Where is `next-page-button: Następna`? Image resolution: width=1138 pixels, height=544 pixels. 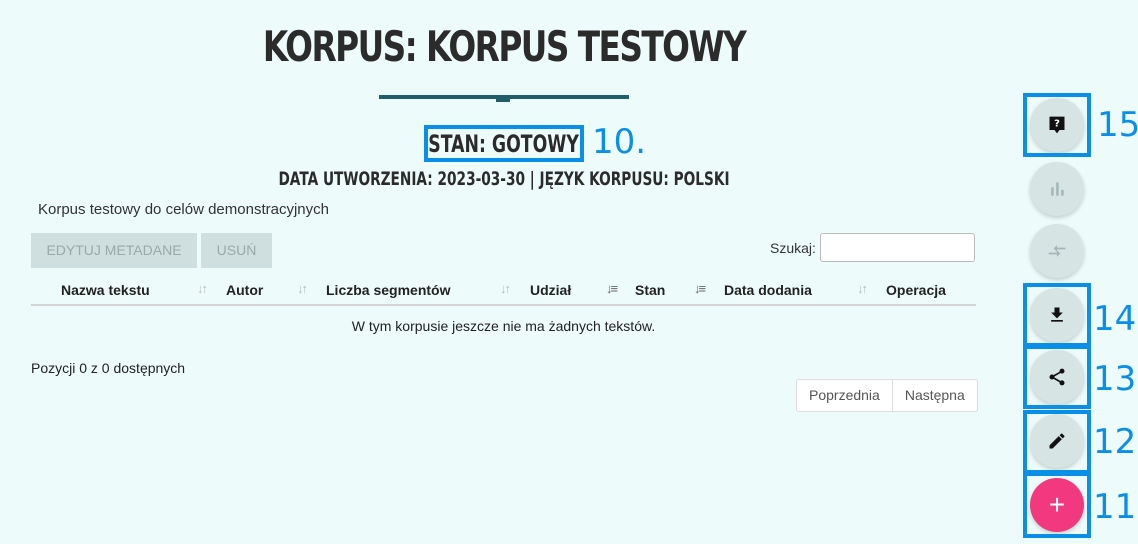
next-page-button: Następna is located at coordinates (934, 395).